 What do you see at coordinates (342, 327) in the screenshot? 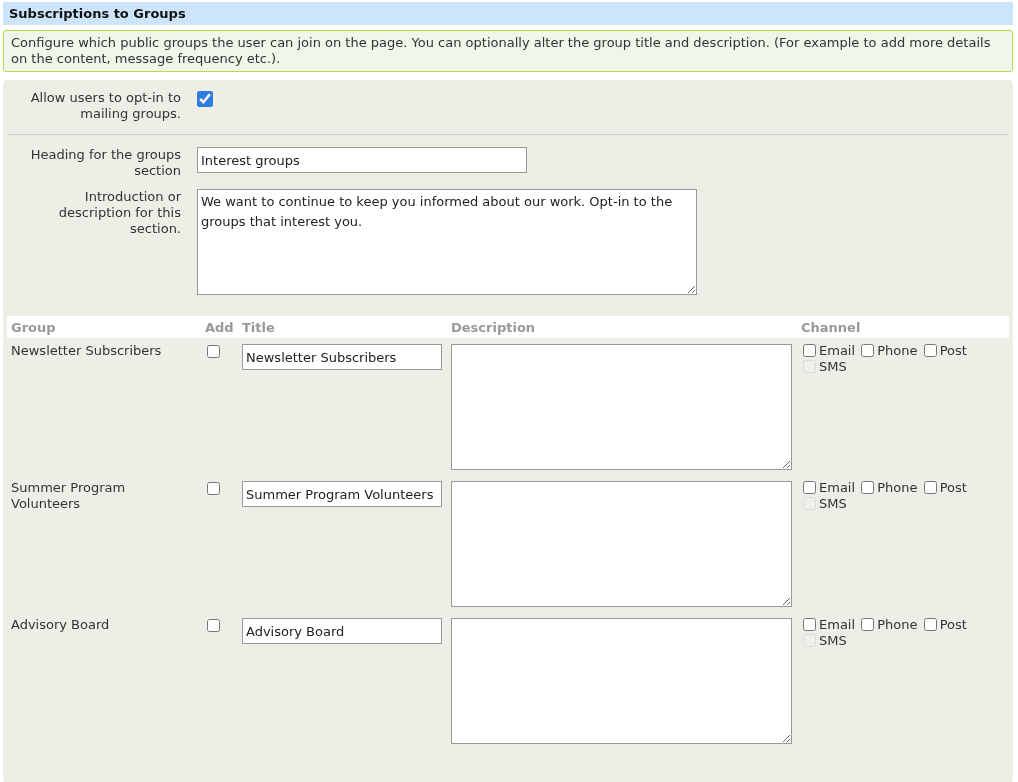
I see `column-header: Title` at bounding box center [342, 327].